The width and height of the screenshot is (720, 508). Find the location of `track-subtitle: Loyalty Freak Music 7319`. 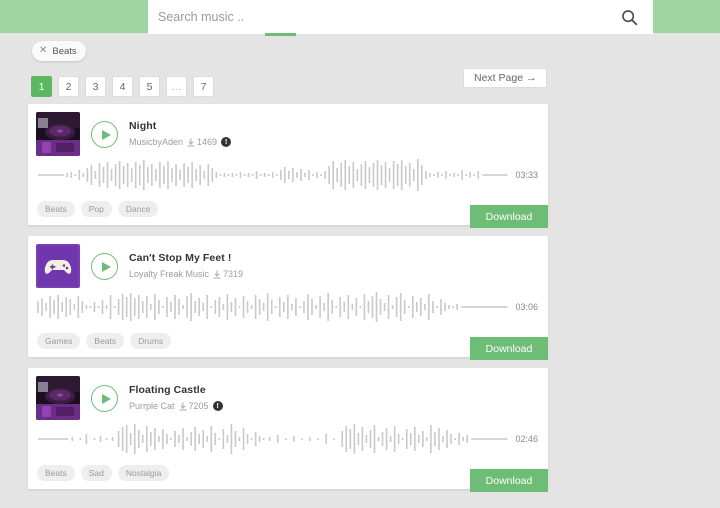

track-subtitle: Loyalty Freak Music 7319 is located at coordinates (186, 274).